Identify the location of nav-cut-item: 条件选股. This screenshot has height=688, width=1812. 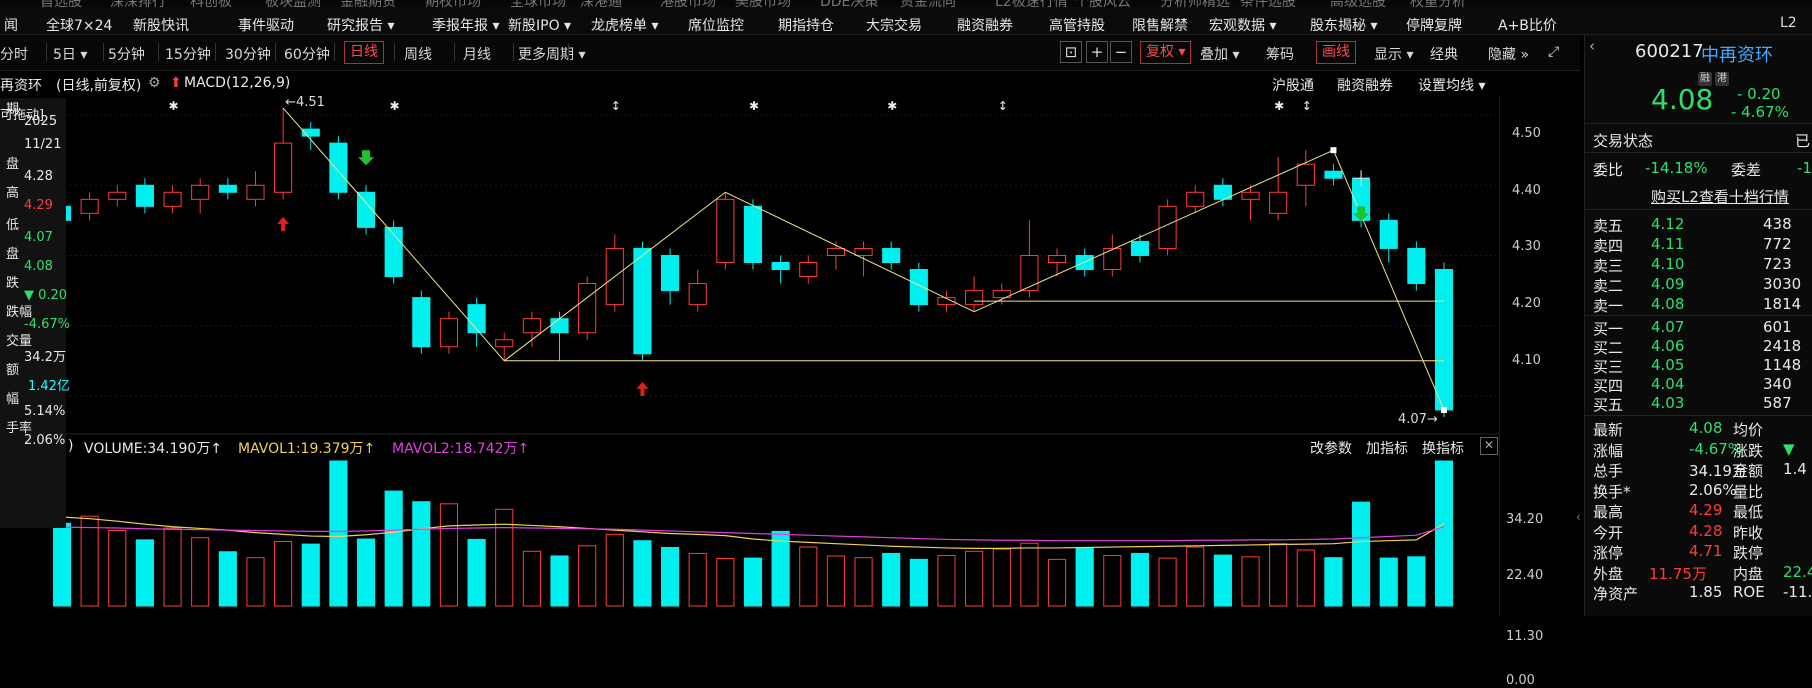
(1268, 5).